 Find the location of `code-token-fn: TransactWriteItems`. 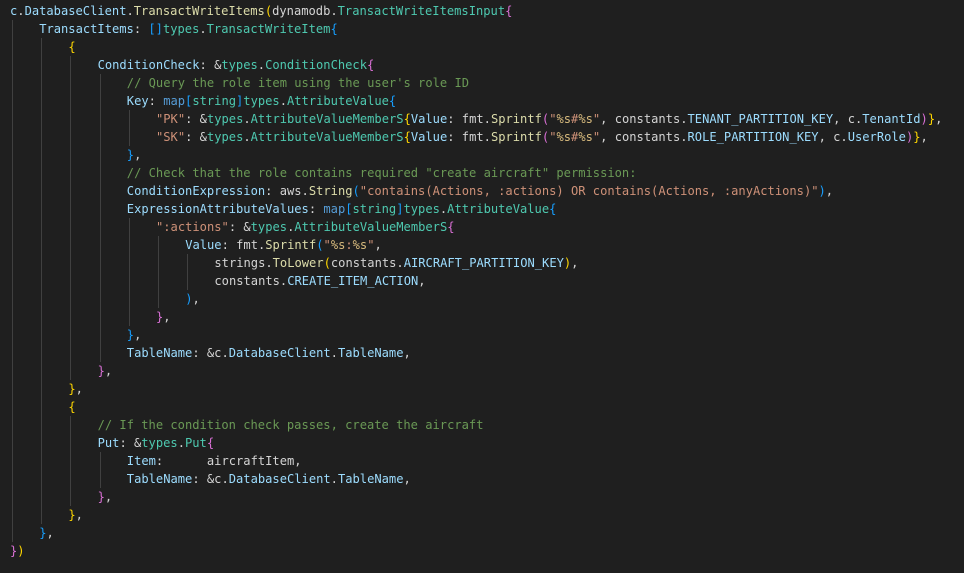

code-token-fn: TransactWriteItems is located at coordinates (199, 11).